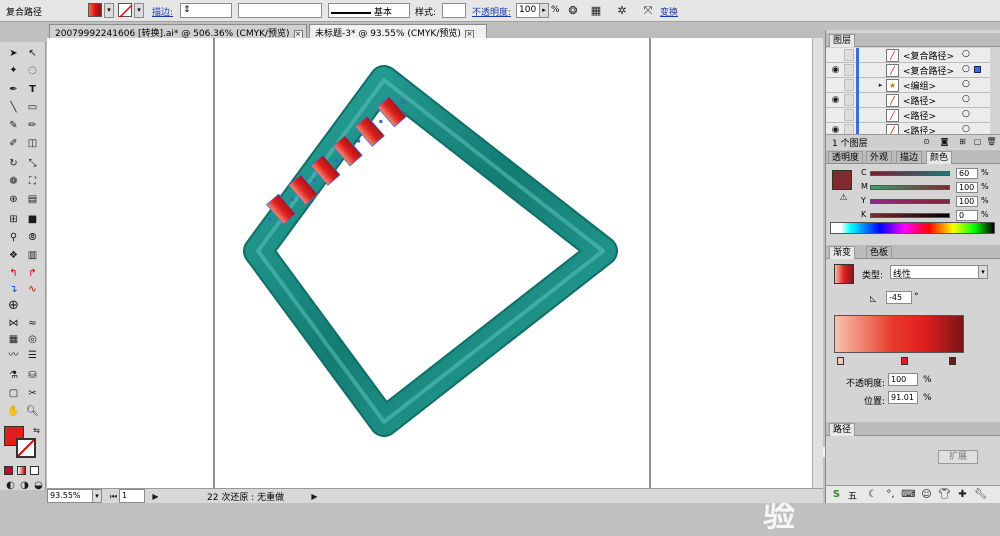 This screenshot has height=536, width=1000. What do you see at coordinates (842, 40) in the screenshot?
I see `tab-layers: 图层` at bounding box center [842, 40].